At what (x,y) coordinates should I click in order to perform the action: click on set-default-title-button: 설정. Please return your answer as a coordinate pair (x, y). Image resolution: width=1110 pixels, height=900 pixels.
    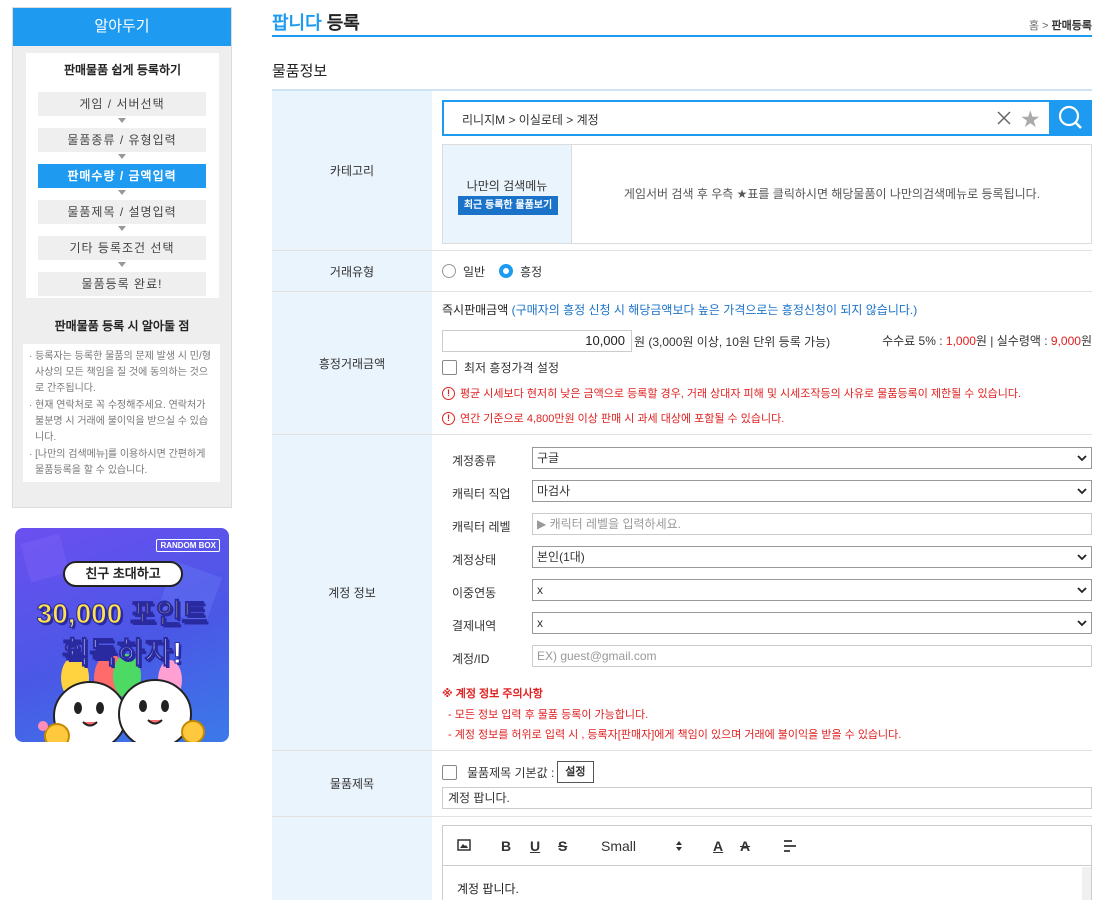
    Looking at the image, I should click on (575, 772).